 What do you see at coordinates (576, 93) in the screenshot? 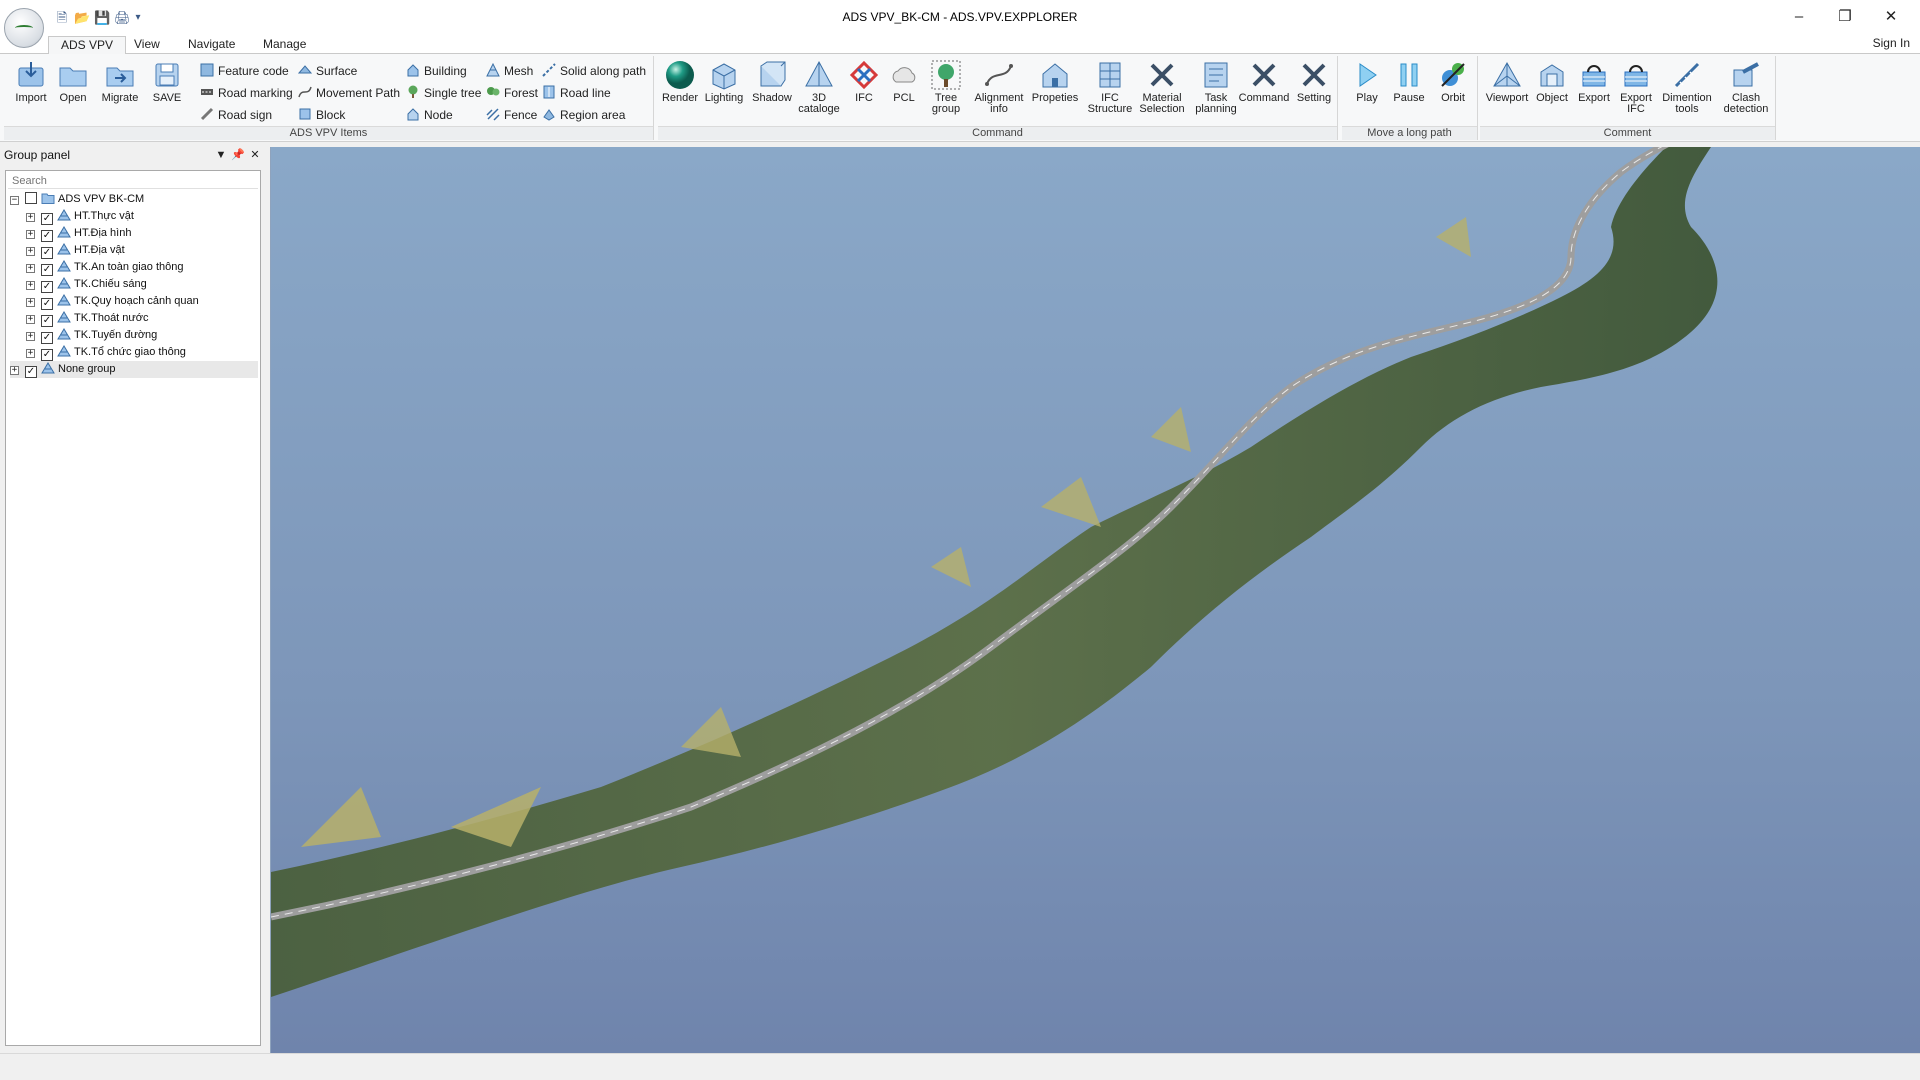
I see `road-line-button: Road line` at bounding box center [576, 93].